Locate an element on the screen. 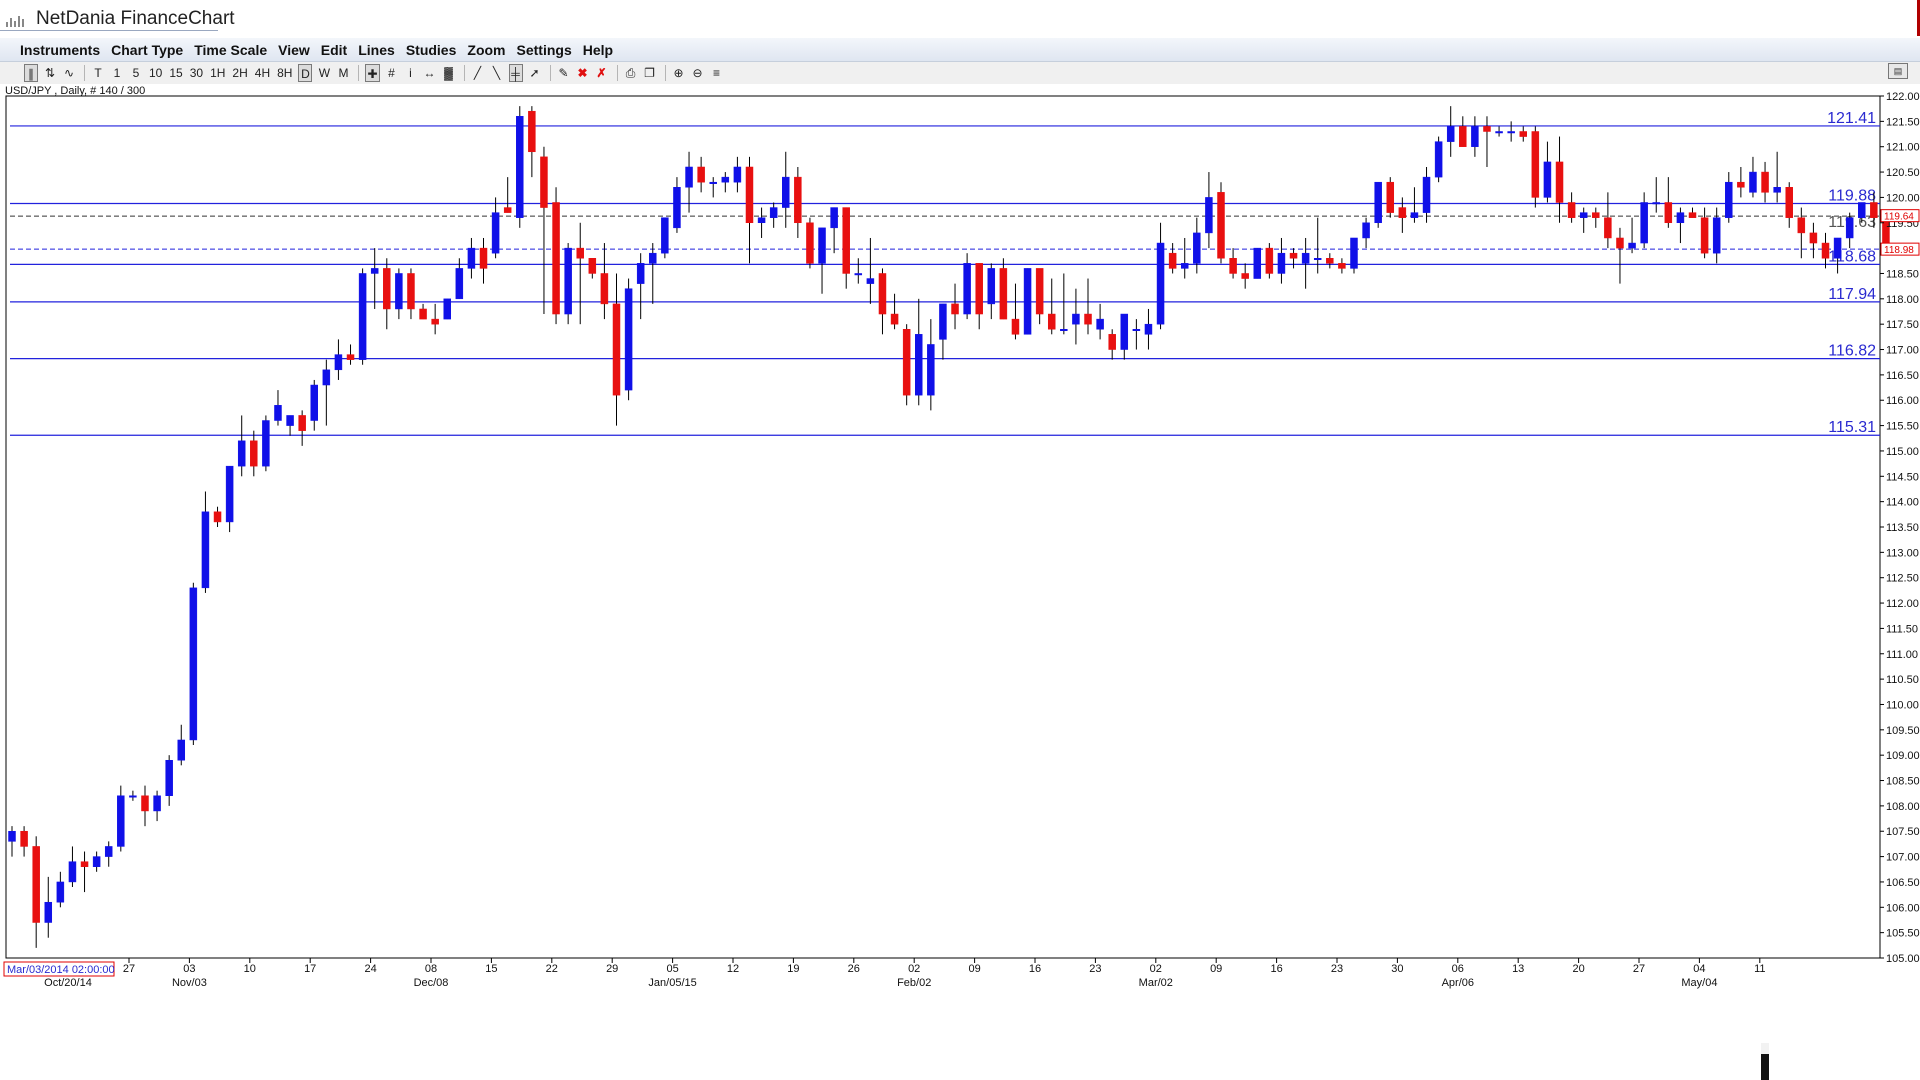  x-tick-label: 24 is located at coordinates (370, 969).